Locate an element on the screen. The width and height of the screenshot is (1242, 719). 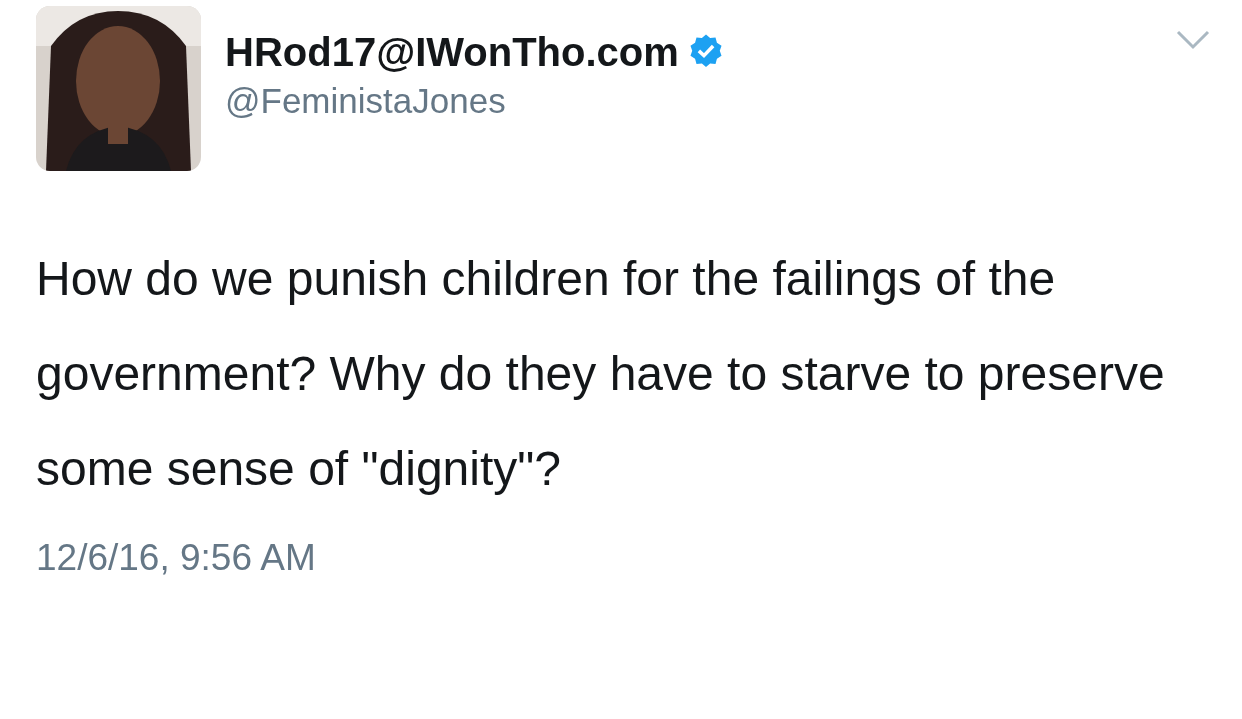
display-name: HRod17@IWonTho.com is located at coordinates (452, 52).